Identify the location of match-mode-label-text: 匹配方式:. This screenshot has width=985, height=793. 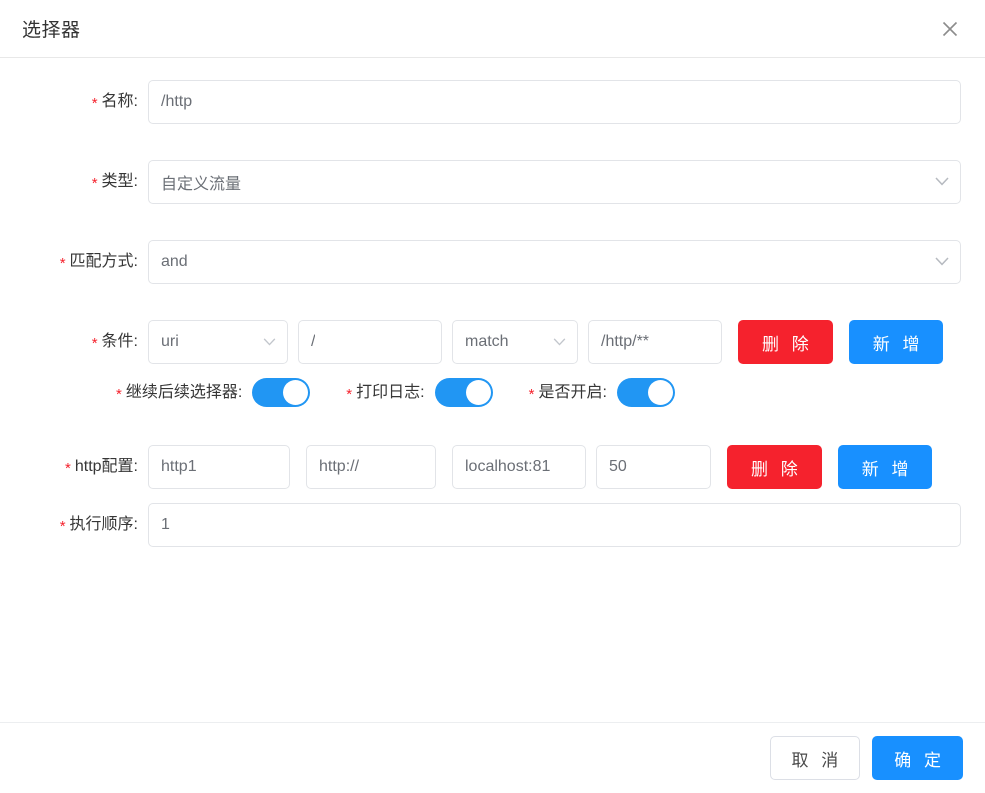
(103, 261).